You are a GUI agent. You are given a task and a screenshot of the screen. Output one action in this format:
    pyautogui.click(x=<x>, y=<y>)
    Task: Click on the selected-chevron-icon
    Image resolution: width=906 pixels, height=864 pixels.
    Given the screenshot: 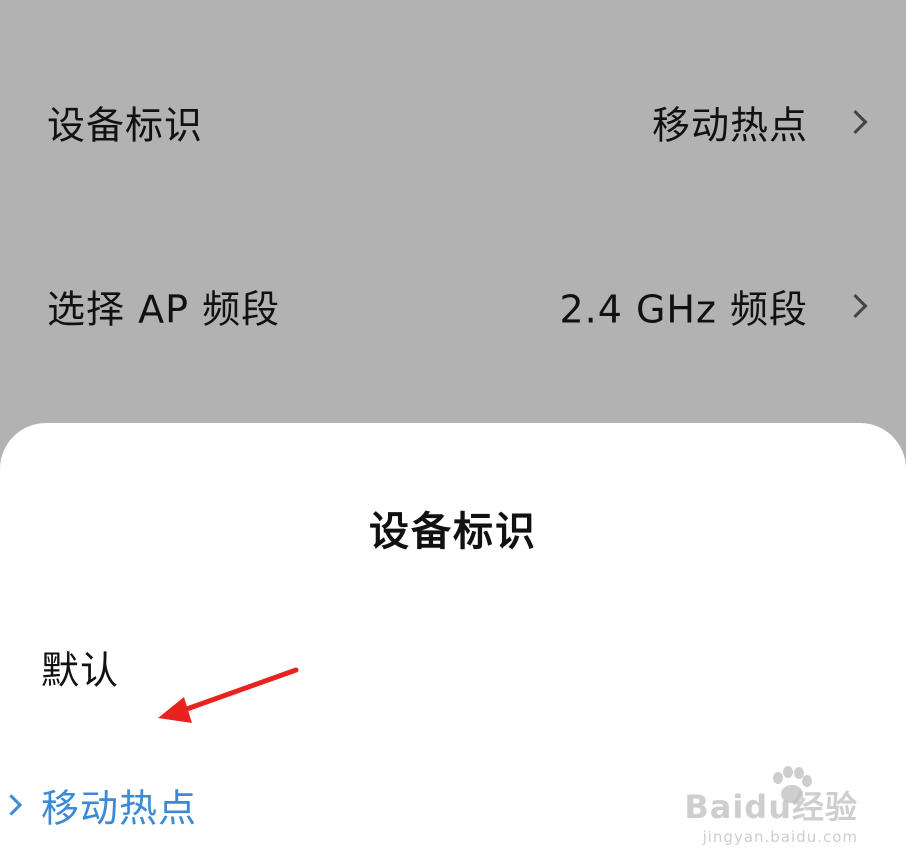 What is the action you would take?
    pyautogui.click(x=11, y=805)
    